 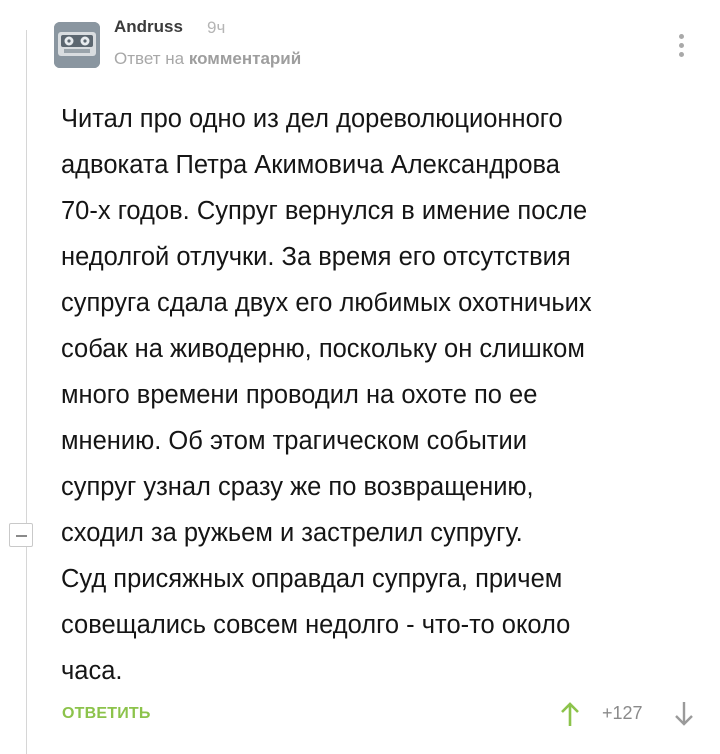 I want to click on reply-info: Ответ на комментарий, so click(x=207, y=59).